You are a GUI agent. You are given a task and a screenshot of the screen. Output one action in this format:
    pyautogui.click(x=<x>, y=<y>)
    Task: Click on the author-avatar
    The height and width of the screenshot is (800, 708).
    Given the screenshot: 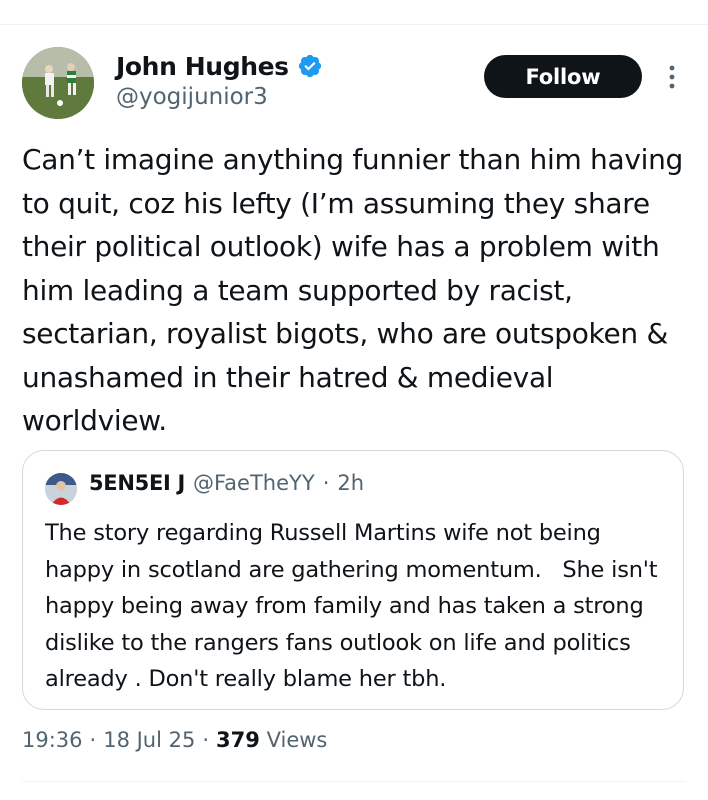 What is the action you would take?
    pyautogui.click(x=58, y=83)
    